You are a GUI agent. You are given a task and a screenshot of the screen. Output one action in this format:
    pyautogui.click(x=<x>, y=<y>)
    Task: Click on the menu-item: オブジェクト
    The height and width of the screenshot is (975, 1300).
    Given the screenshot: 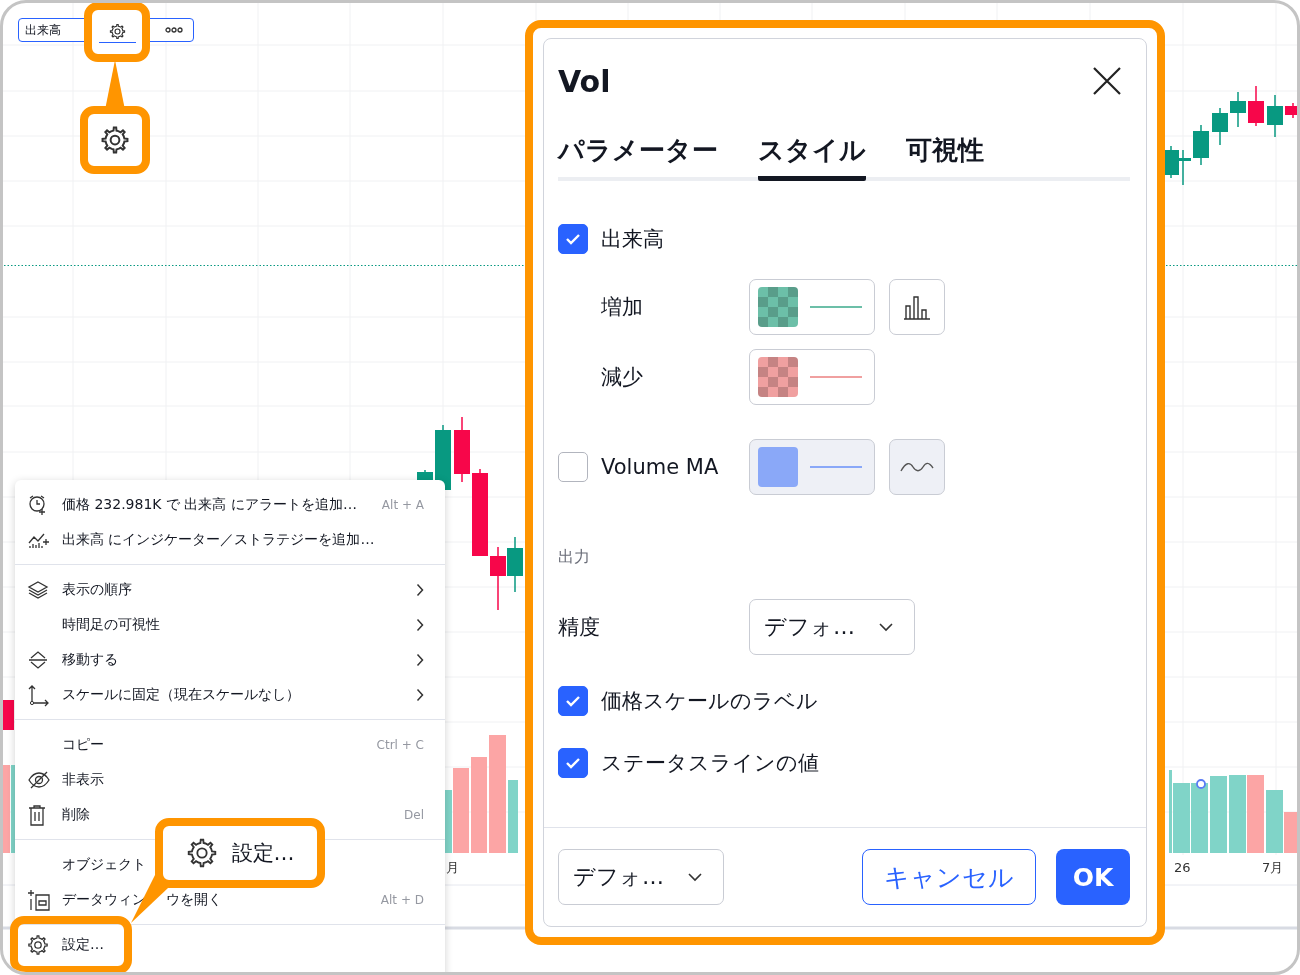 What is the action you would take?
    pyautogui.click(x=104, y=864)
    